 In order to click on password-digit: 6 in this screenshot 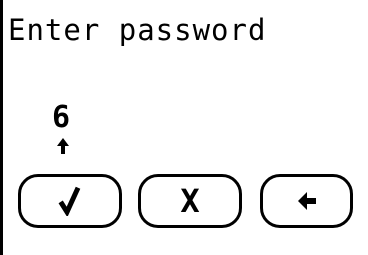, I will do `click(61, 117)`.